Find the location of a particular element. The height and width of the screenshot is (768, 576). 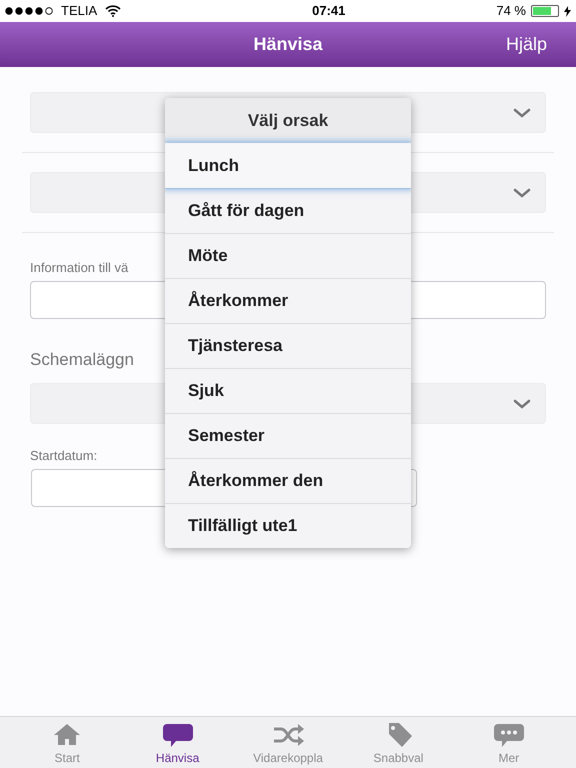

navigation-title: Hänvisa is located at coordinates (288, 44).